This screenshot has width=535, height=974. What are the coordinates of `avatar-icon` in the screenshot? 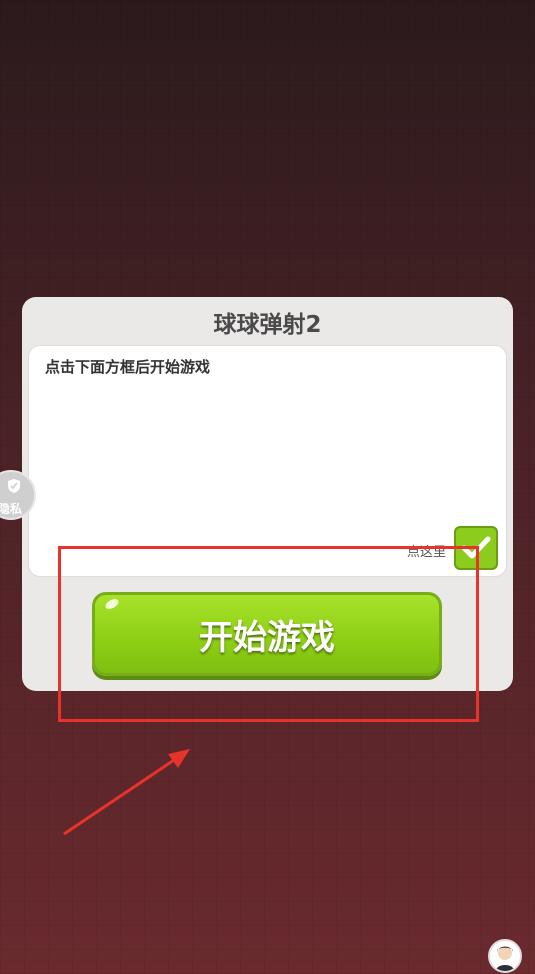 It's located at (505, 958).